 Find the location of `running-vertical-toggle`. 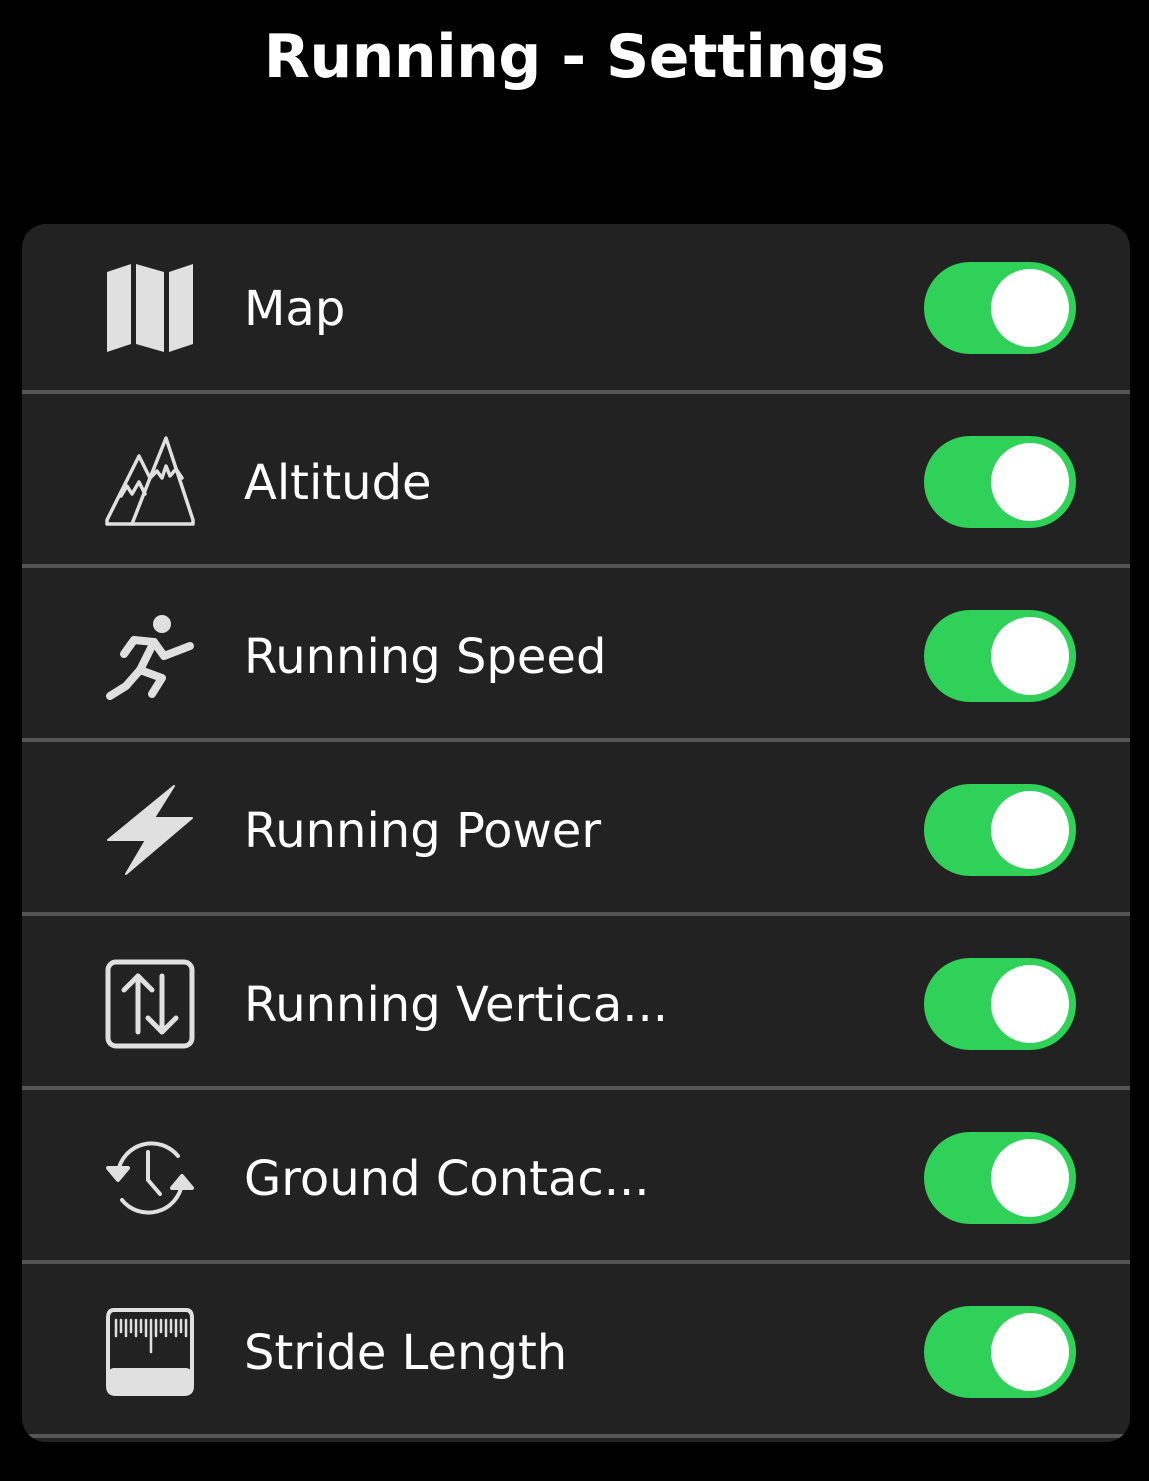

running-vertical-toggle is located at coordinates (1000, 1004).